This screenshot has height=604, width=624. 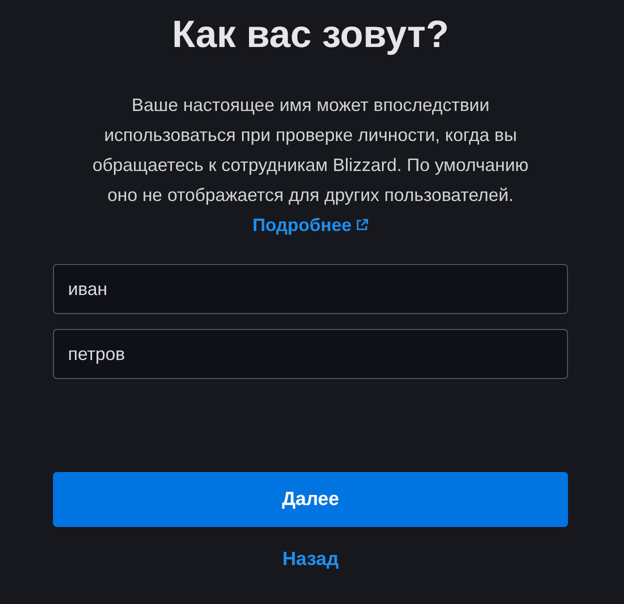 I want to click on learn-more-link: Подробнее, so click(x=310, y=225).